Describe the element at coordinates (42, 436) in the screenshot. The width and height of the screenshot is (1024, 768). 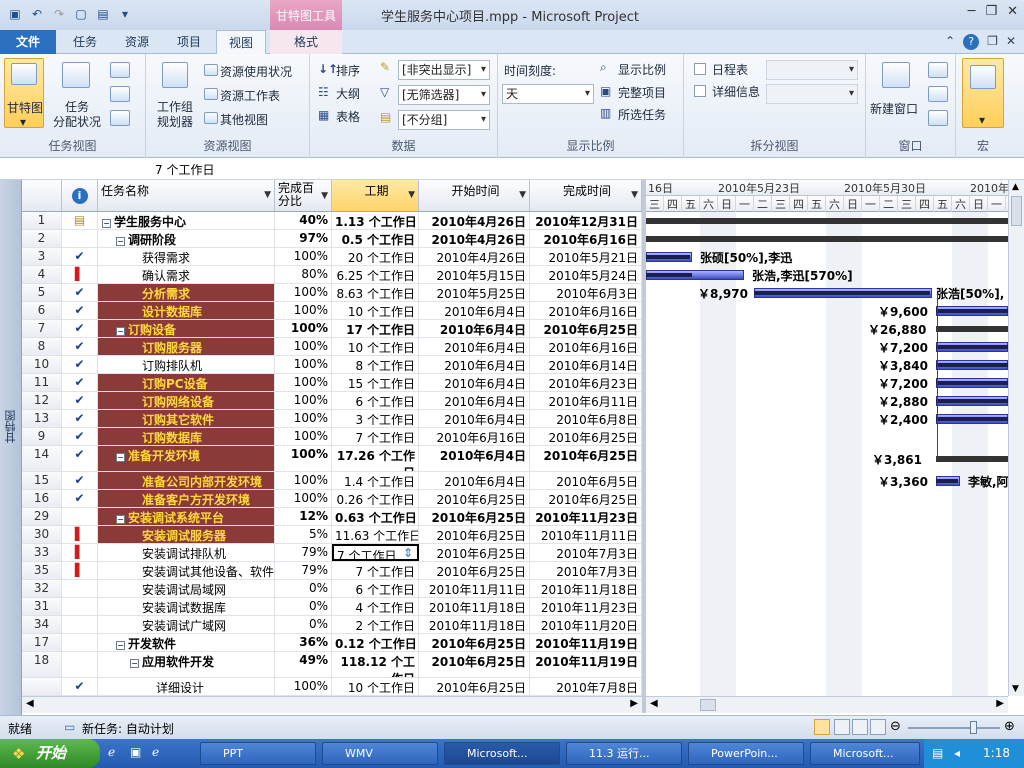
I see `row-id: 9` at that location.